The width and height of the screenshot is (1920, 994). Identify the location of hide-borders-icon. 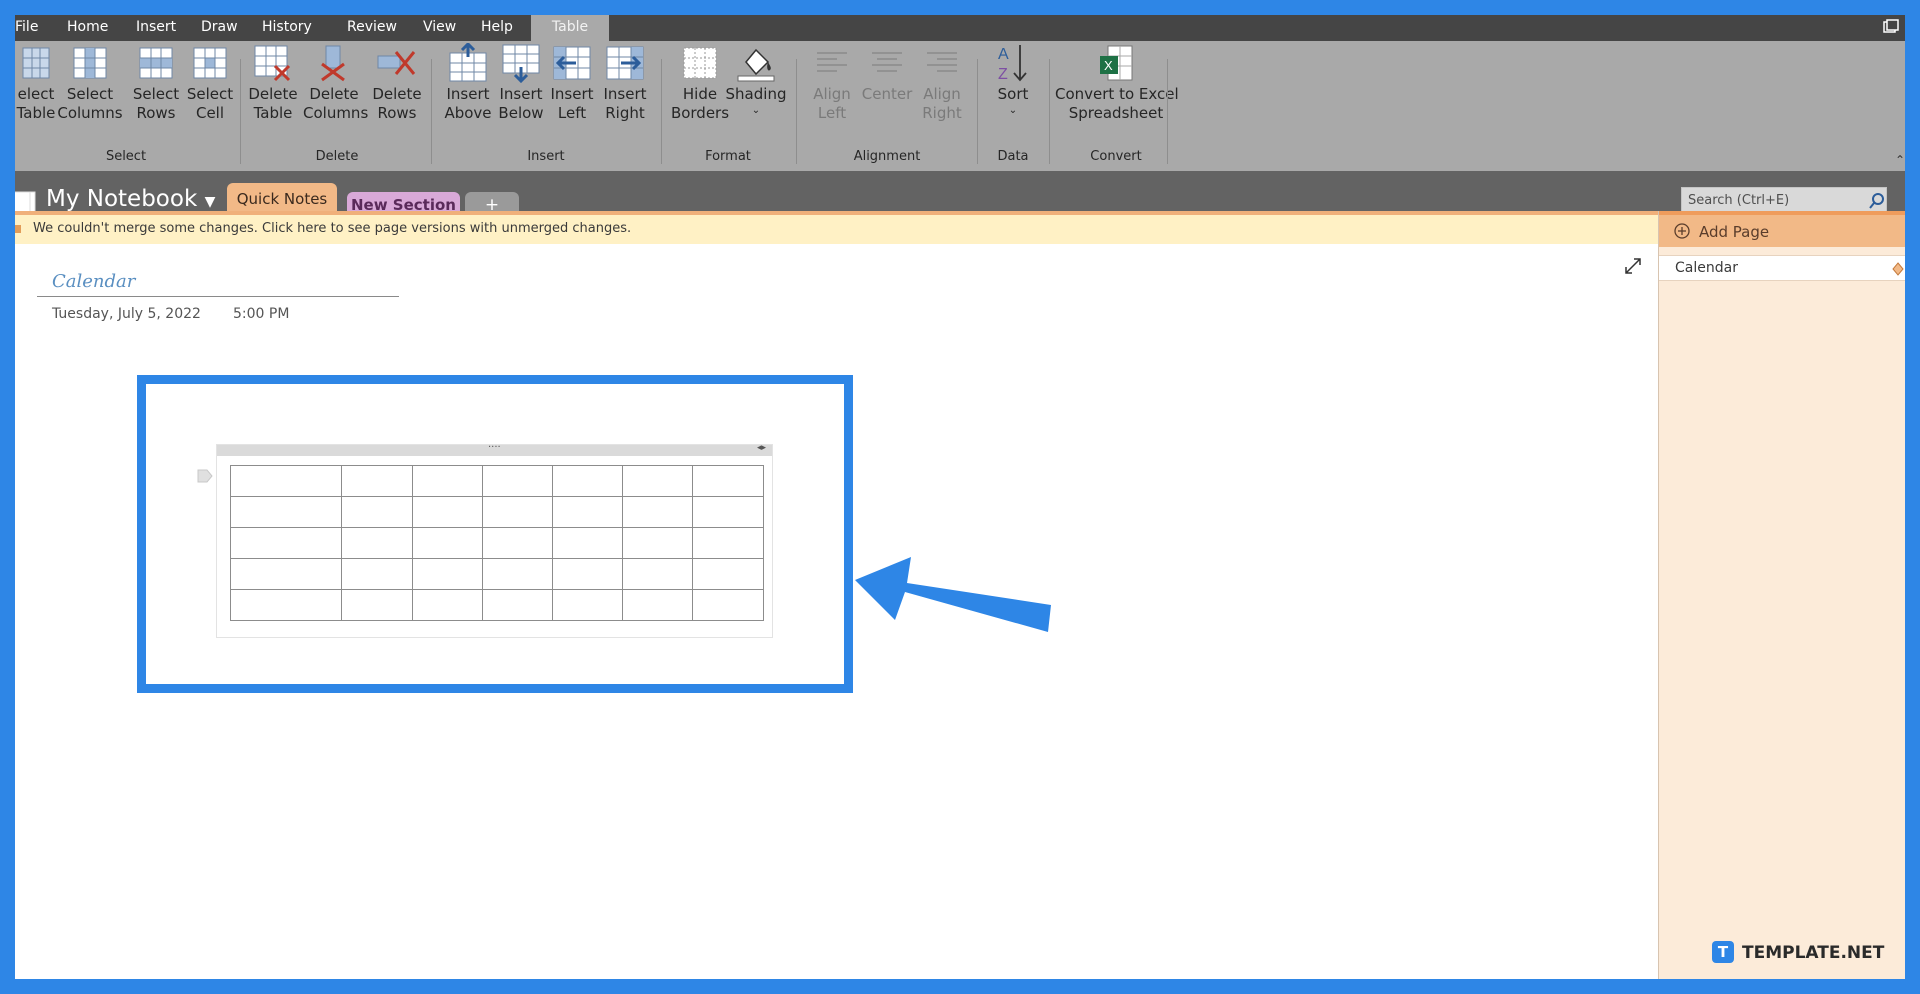
(700, 63).